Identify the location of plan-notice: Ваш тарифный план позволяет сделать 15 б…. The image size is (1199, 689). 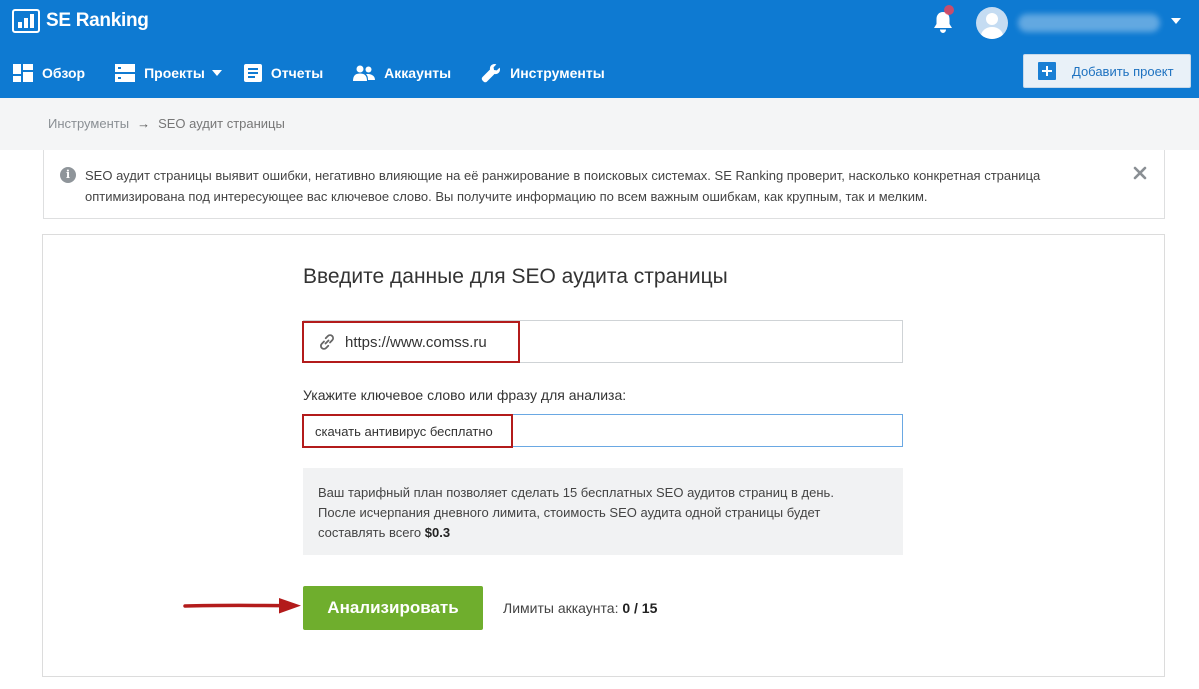
(603, 511).